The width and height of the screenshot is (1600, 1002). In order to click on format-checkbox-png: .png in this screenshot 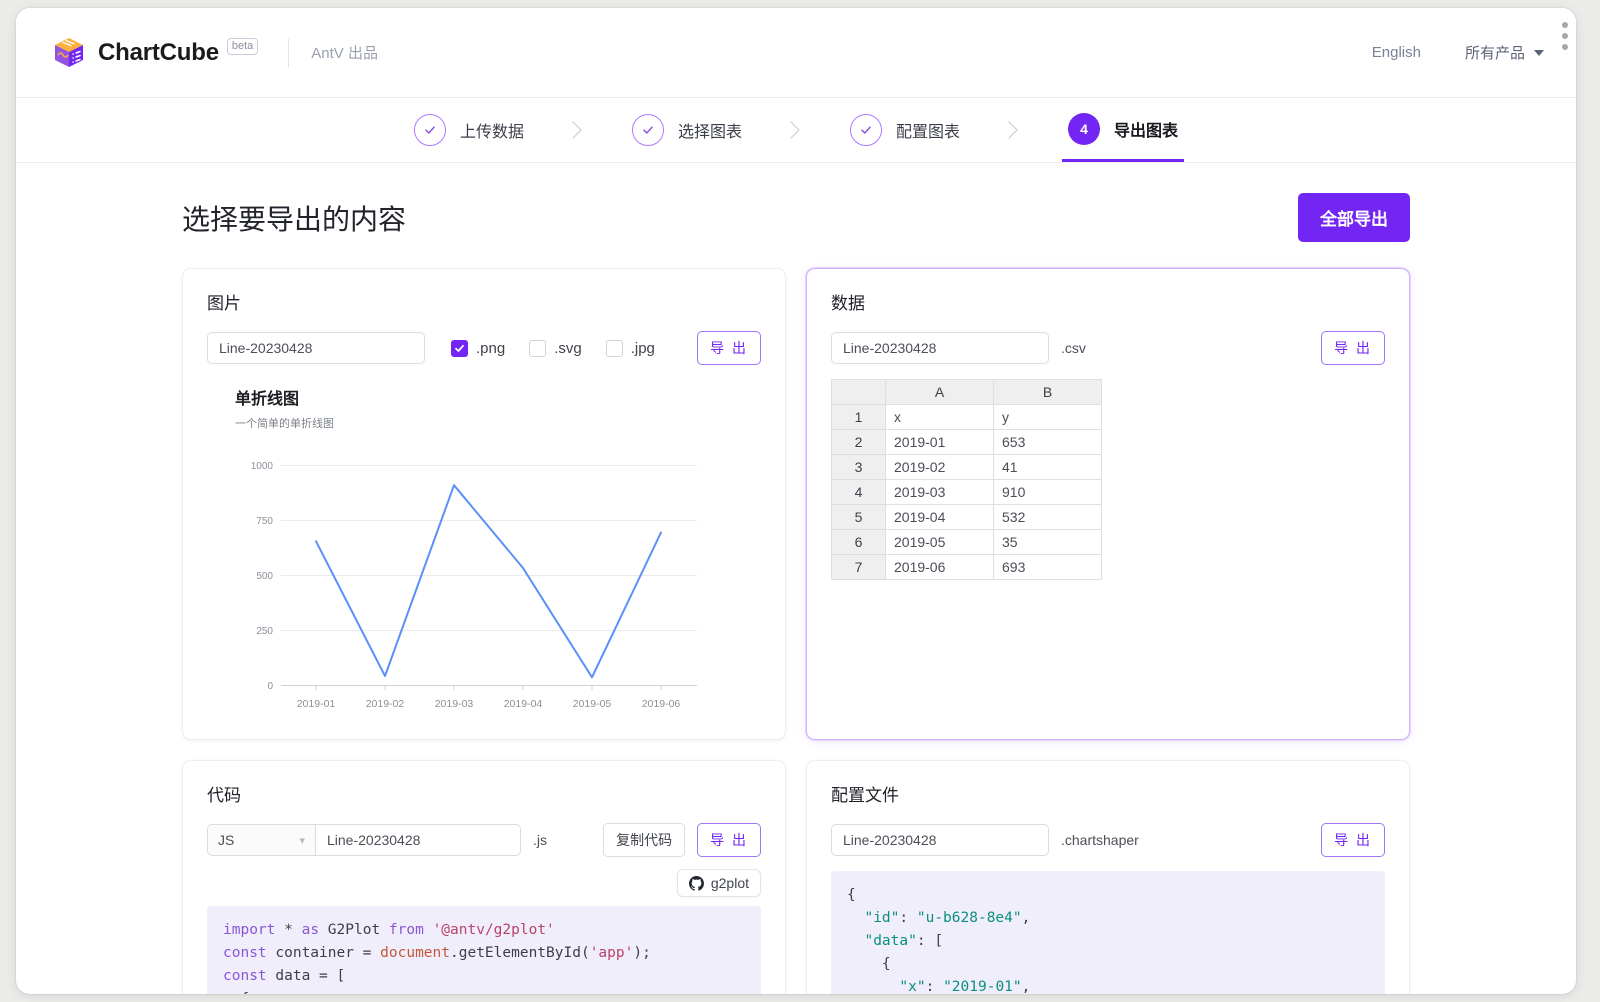, I will do `click(478, 348)`.